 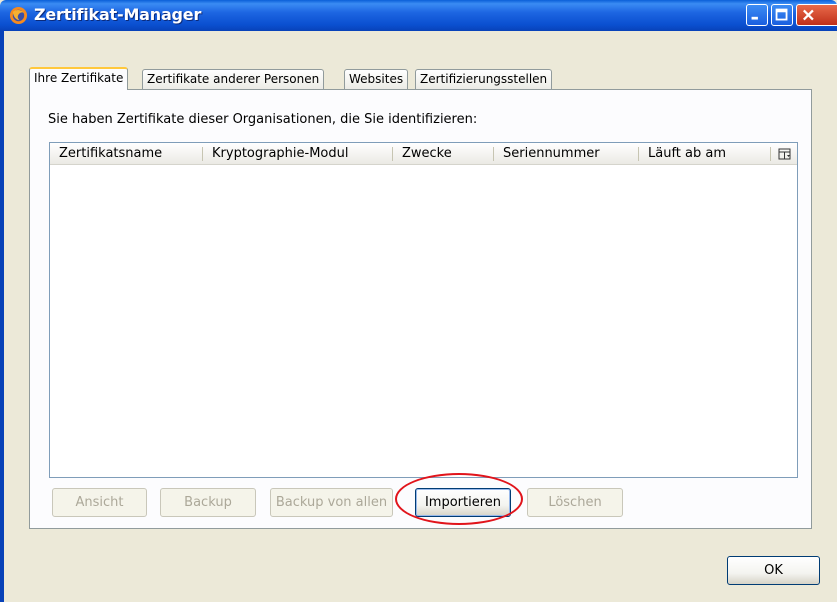 What do you see at coordinates (126, 154) in the screenshot?
I see `column-header-name: Zertifikatsname` at bounding box center [126, 154].